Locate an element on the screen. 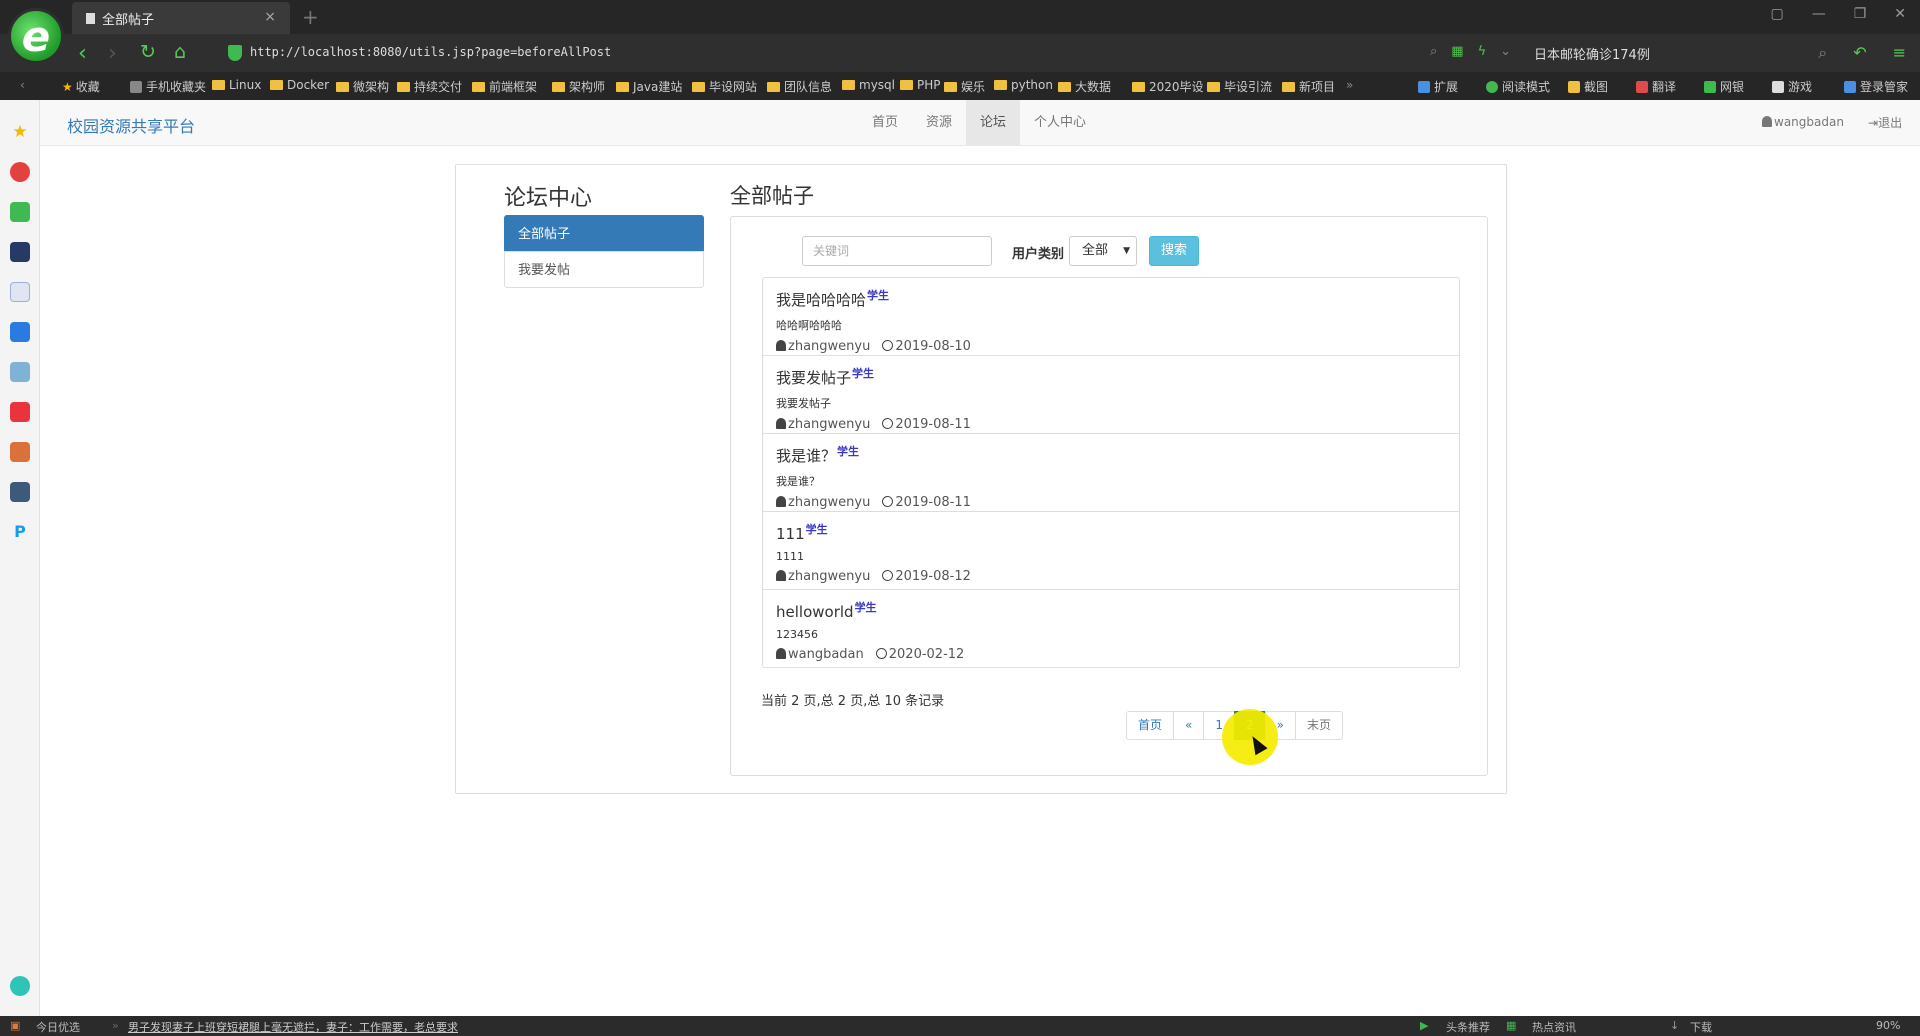  hot-search-text: 日本邮轮确诊174例 is located at coordinates (1592, 53).